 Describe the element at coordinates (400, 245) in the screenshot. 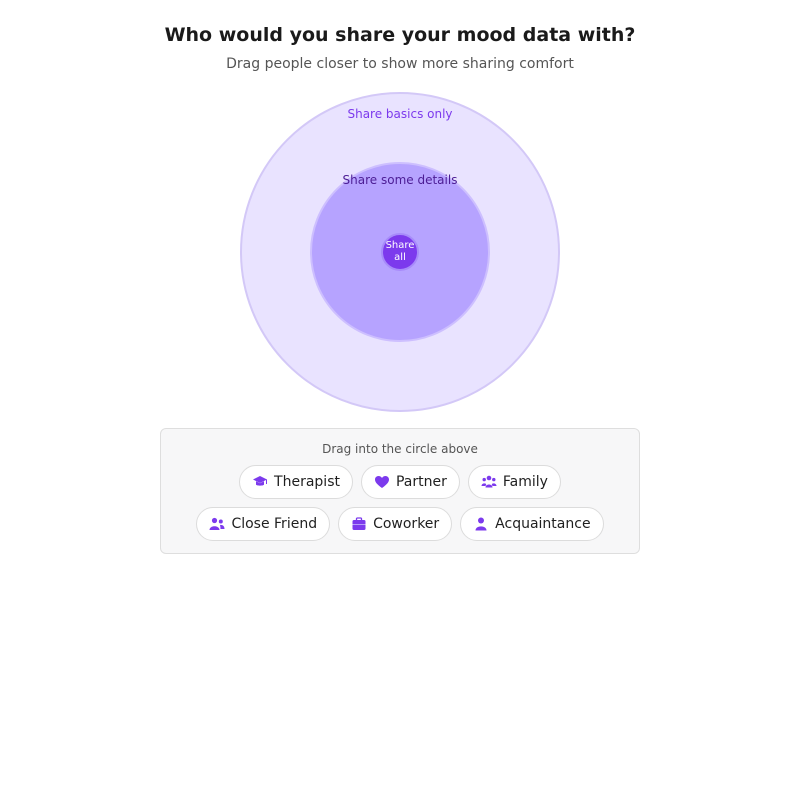

I see `inner-ring-label-line1: Share` at that location.